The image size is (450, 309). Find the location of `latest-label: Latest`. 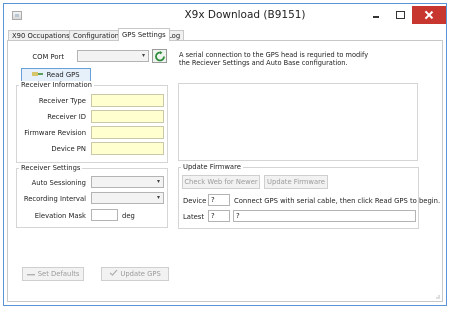

latest-label: Latest is located at coordinates (194, 217).